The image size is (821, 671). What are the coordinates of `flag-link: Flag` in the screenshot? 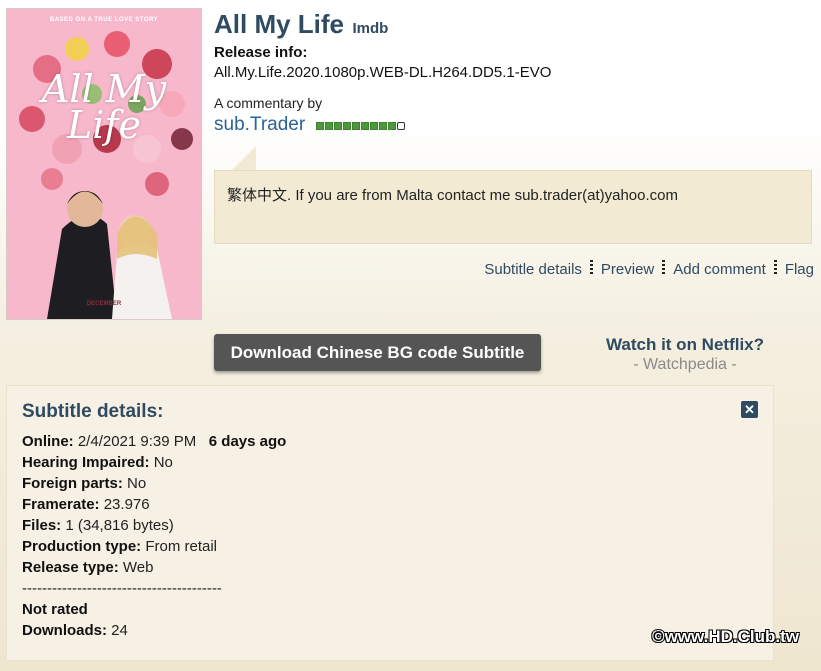 It's located at (799, 269).